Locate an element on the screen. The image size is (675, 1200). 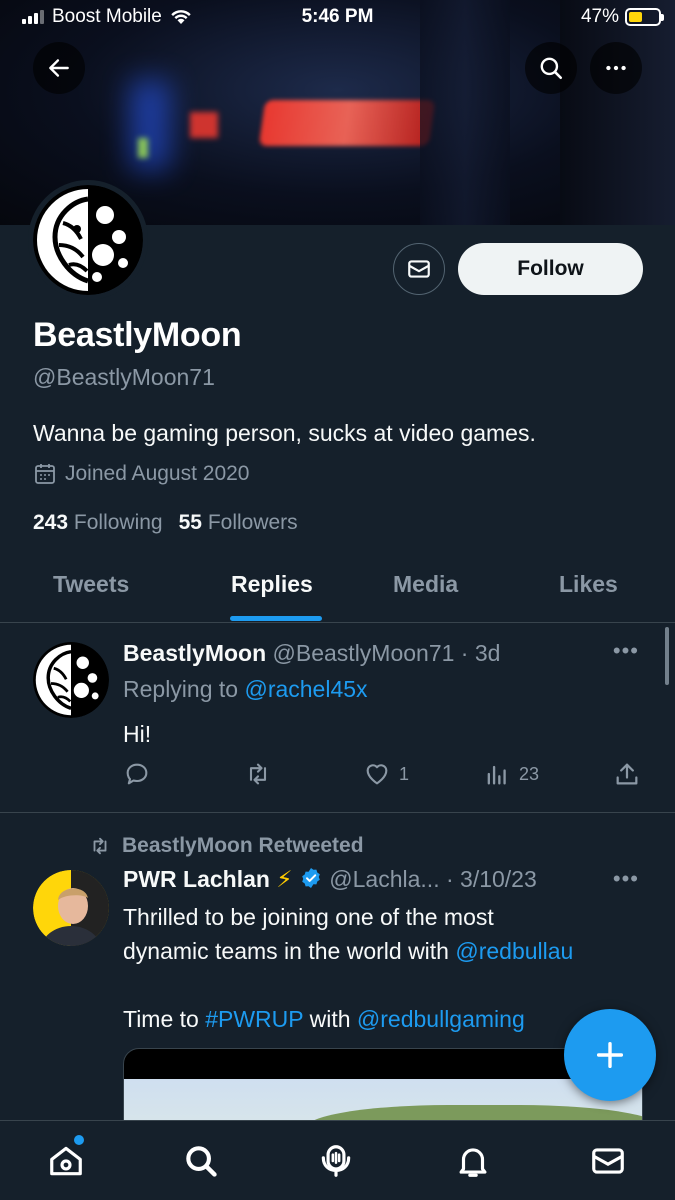
status-bar: Boost Mobile 5:46 PM 47% is located at coordinates (337, 18).